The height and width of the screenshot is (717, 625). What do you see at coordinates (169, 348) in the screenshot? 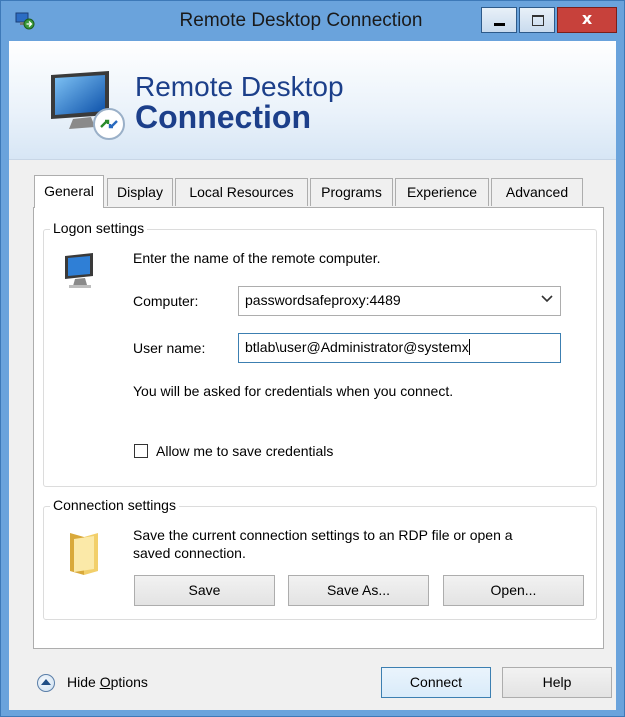
I see `username-label: User name:` at bounding box center [169, 348].